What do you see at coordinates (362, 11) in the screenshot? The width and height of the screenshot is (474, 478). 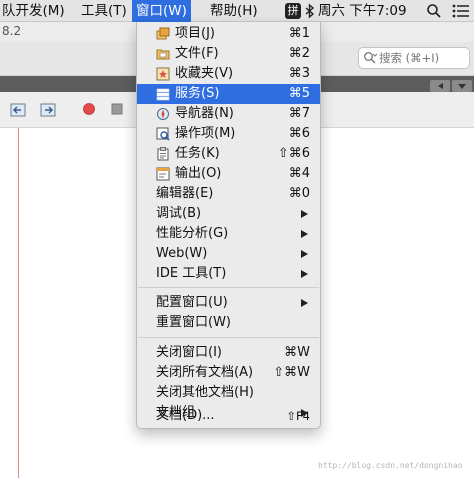 I see `menubar-clock: 周六 下午7:09` at bounding box center [362, 11].